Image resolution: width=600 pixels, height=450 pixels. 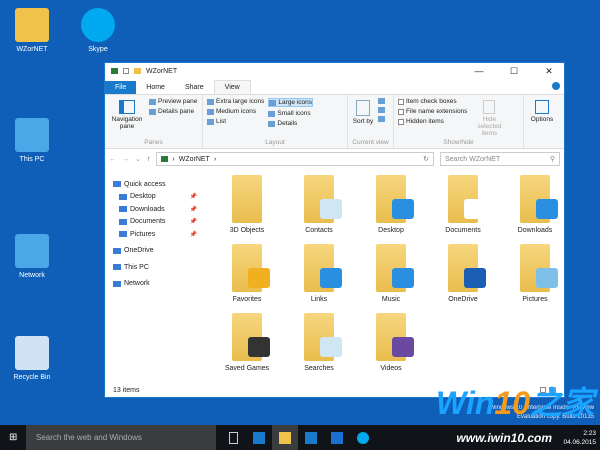 What do you see at coordinates (155, 251) in the screenshot?
I see `nav-item-onedrive: OneDrive` at bounding box center [155, 251].